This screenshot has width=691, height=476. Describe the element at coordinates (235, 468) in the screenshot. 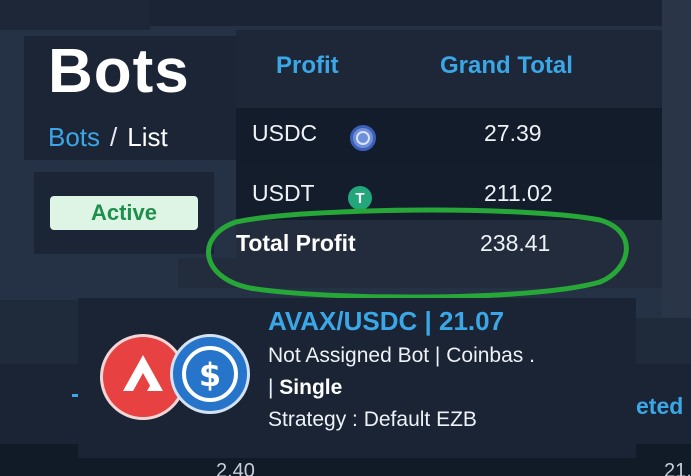

I see `background-cell: 2.40` at that location.